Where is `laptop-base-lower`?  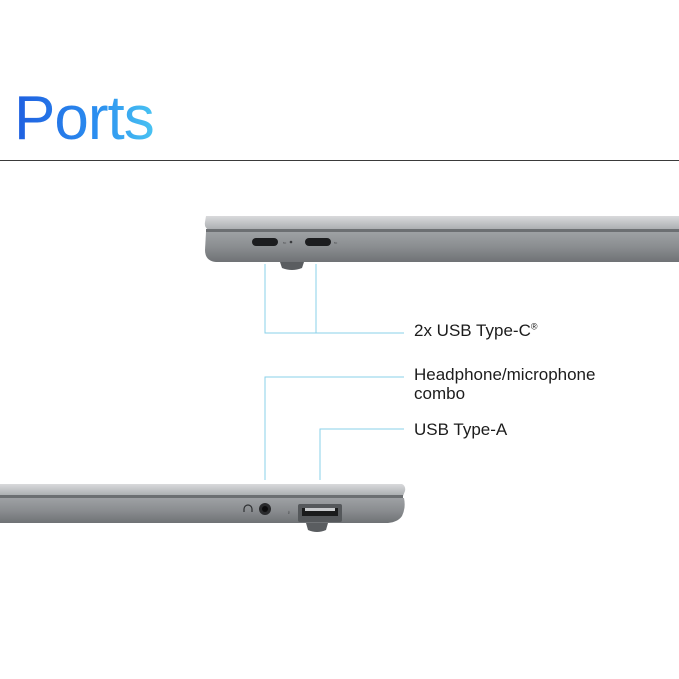 laptop-base-lower is located at coordinates (202, 510).